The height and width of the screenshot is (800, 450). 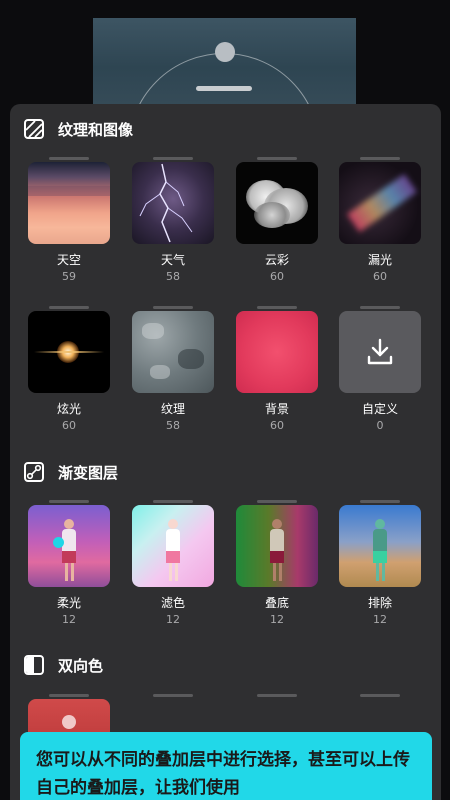 I want to click on tile-screen: 滤色 12, so click(x=173, y=563).